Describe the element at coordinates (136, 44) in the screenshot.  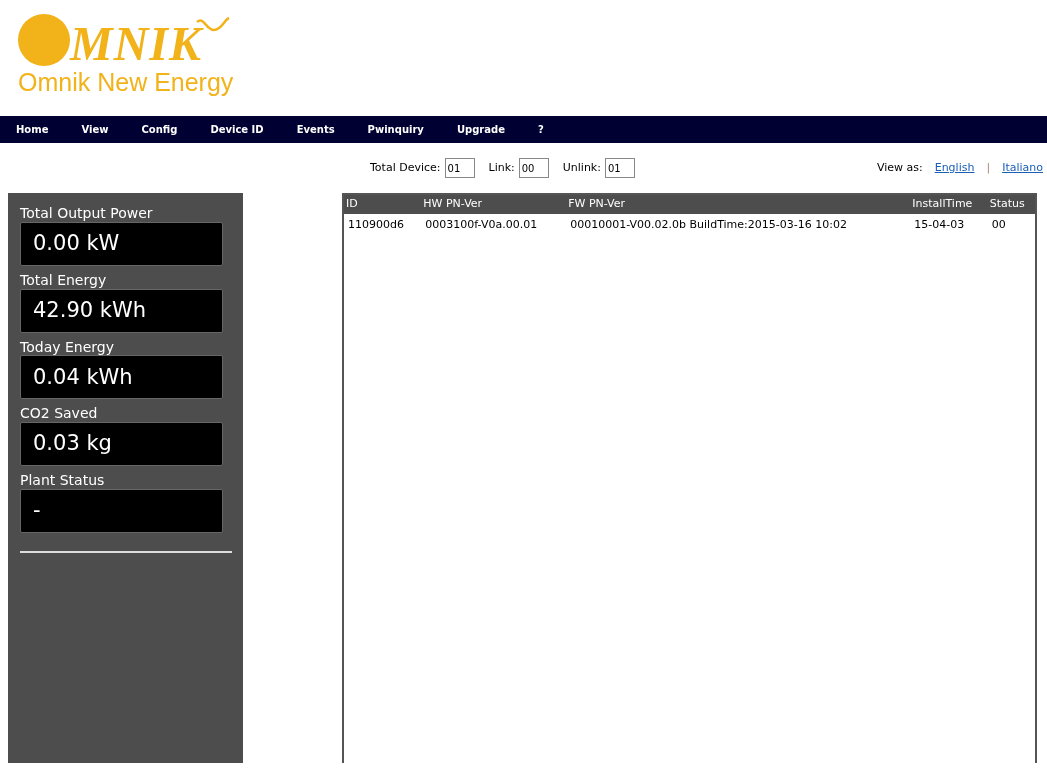
I see `logo-text: MNIK` at that location.